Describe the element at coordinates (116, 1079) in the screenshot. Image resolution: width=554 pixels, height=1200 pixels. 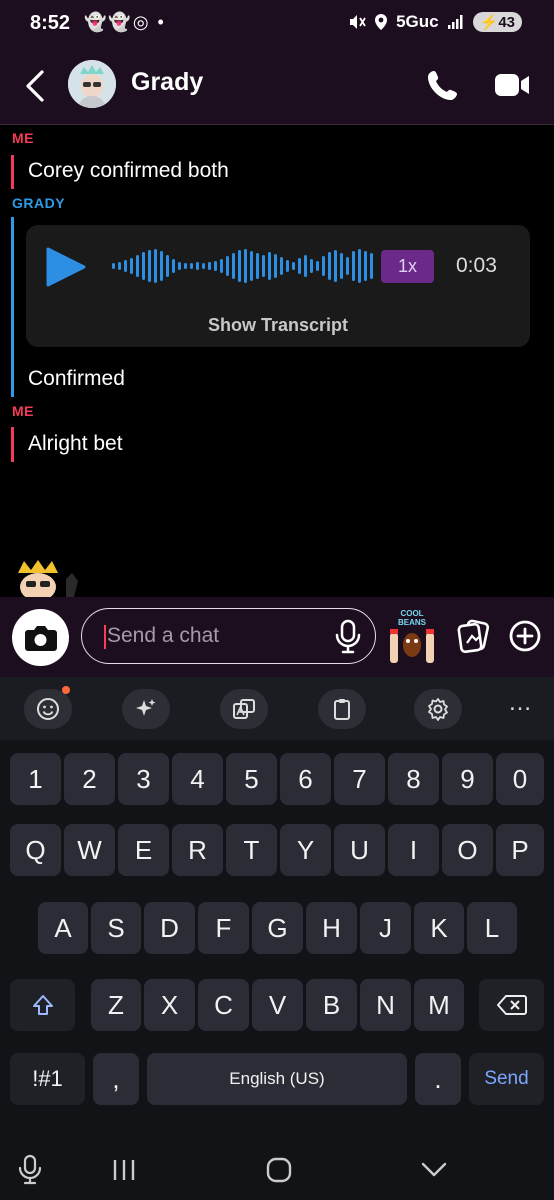
I see `comma-key: ,` at that location.